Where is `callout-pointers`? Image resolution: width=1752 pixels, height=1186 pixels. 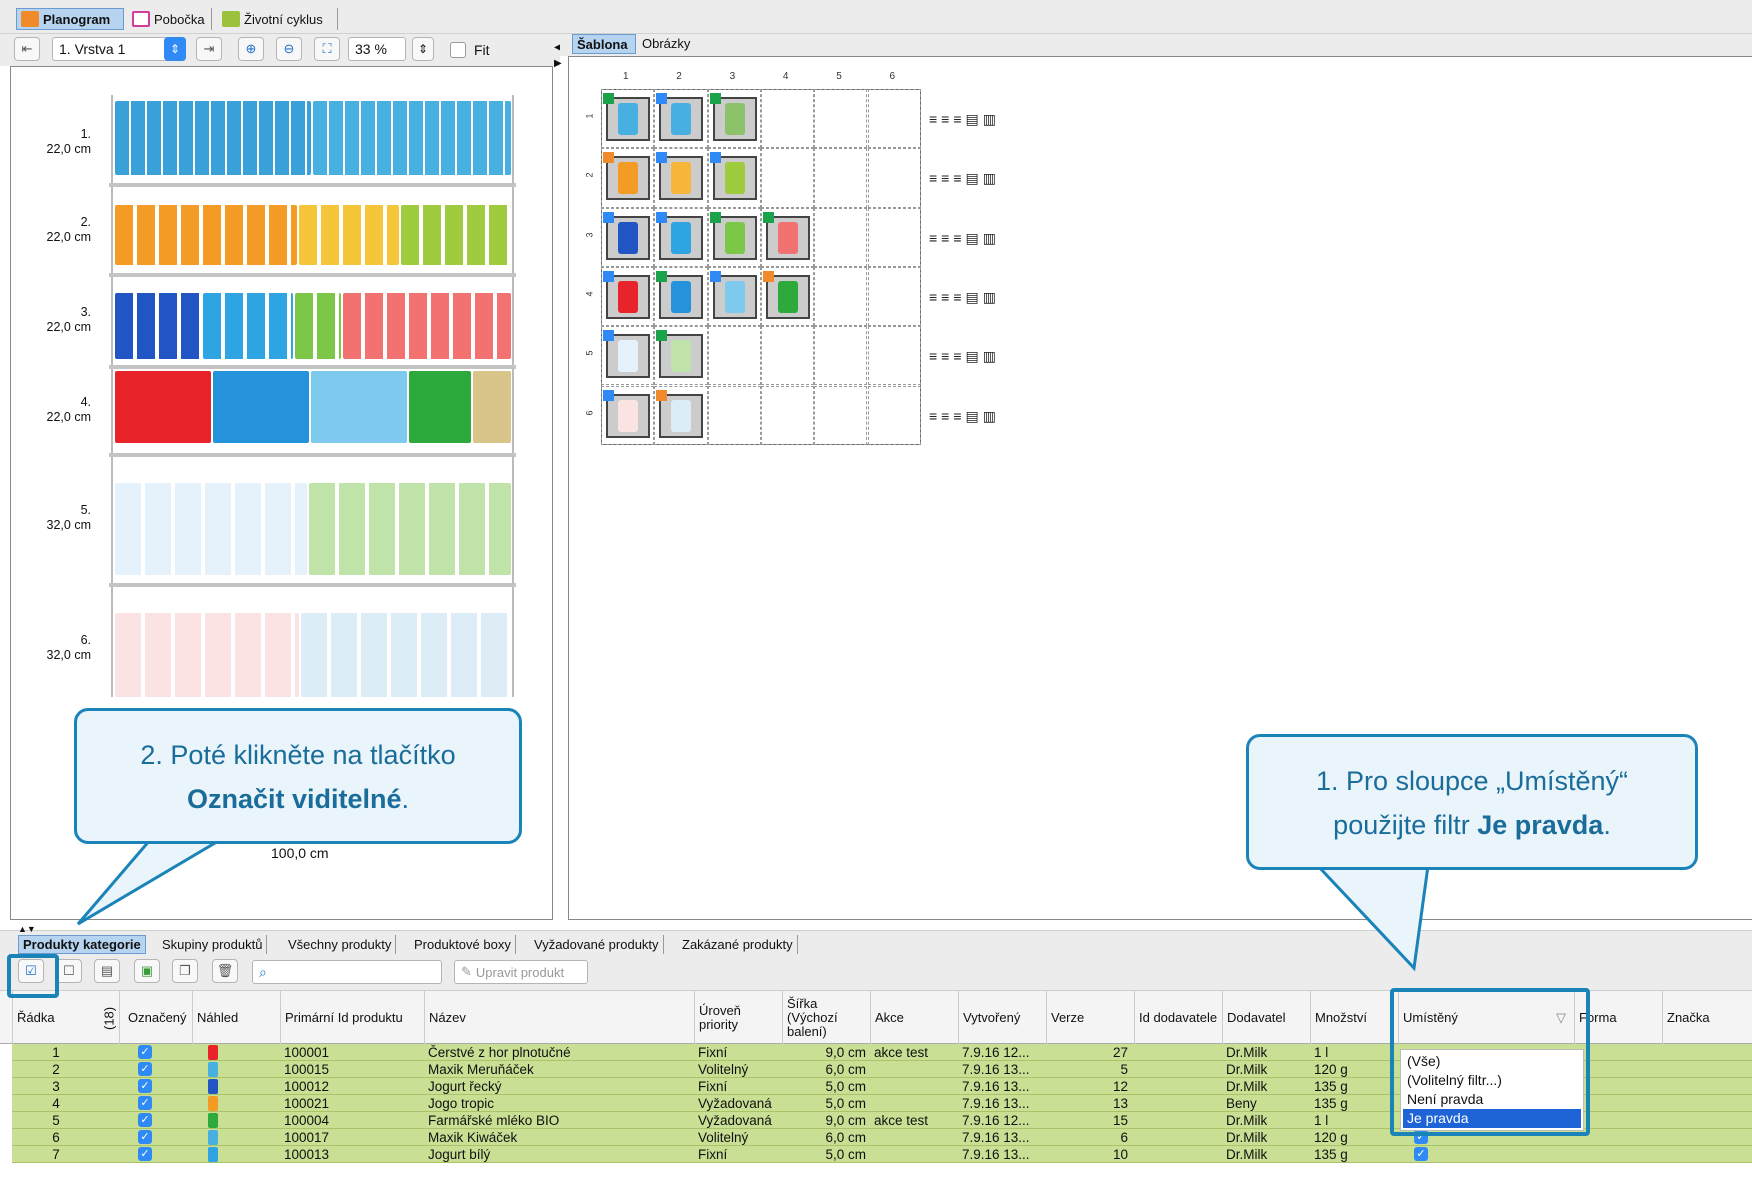 callout-pointers is located at coordinates (753, 905).